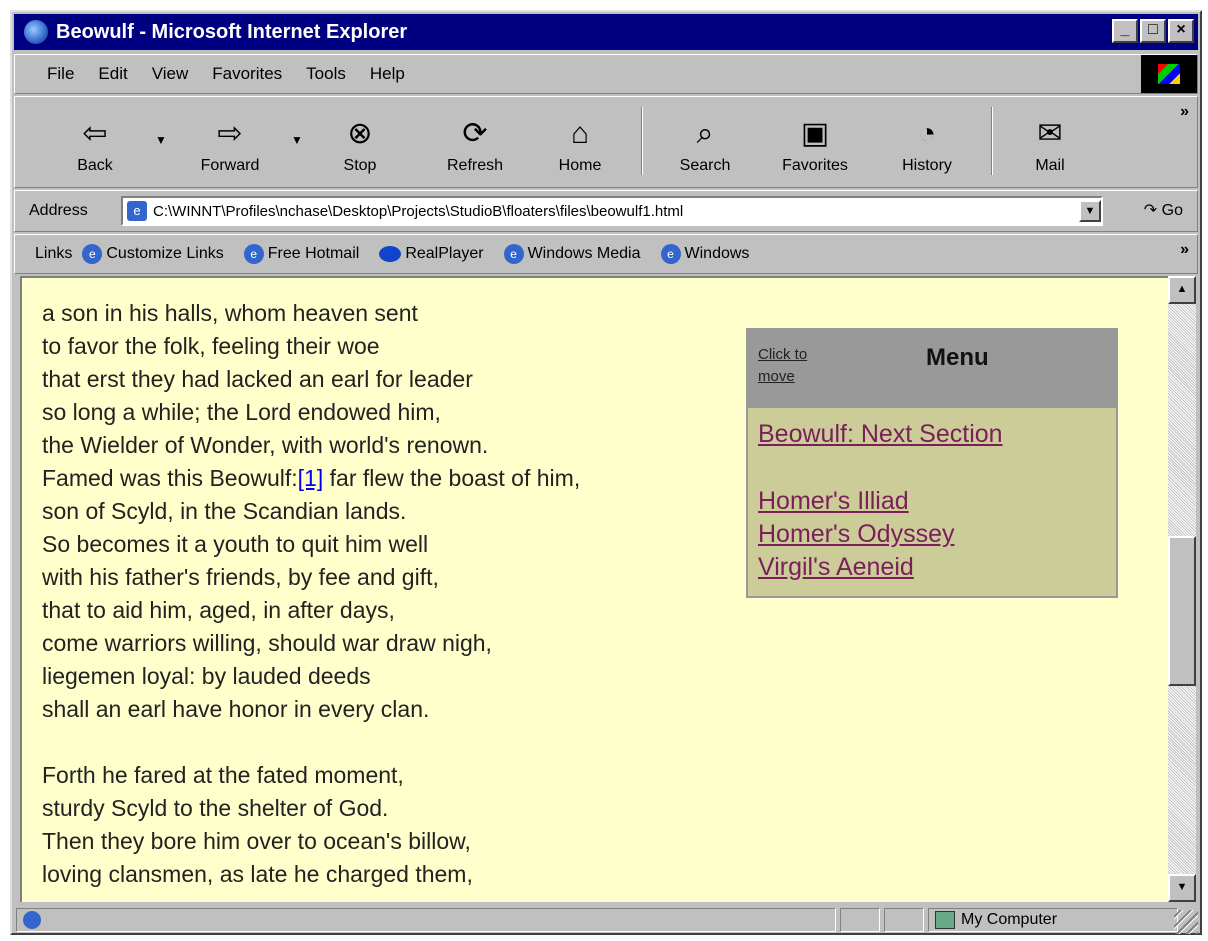 This screenshot has height=941, width=1208. I want to click on back-button: ⇦ Back, so click(95, 142).